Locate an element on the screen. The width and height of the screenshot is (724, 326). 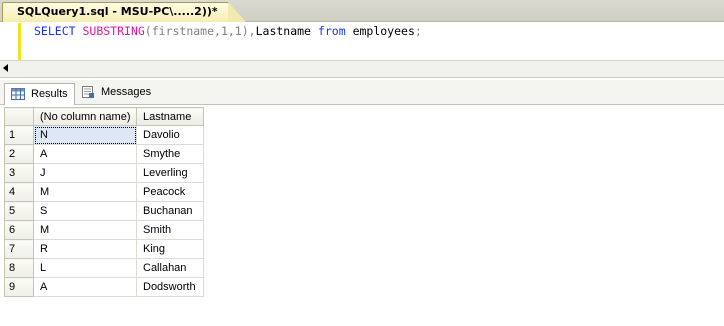
tab-messages: Messages is located at coordinates (116, 92).